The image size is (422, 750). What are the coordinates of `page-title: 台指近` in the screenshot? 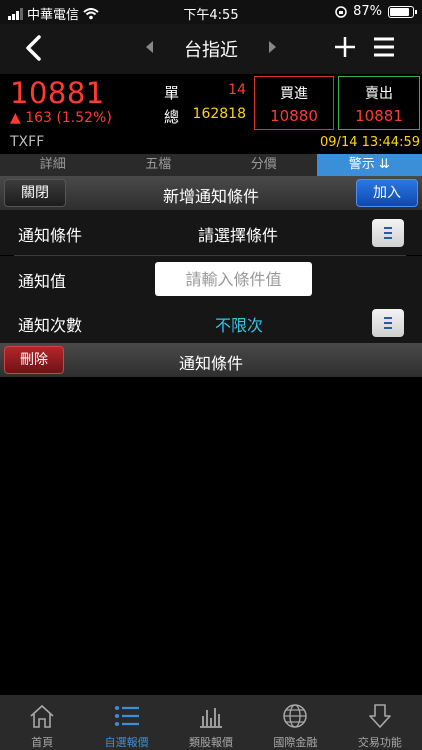 It's located at (211, 50).